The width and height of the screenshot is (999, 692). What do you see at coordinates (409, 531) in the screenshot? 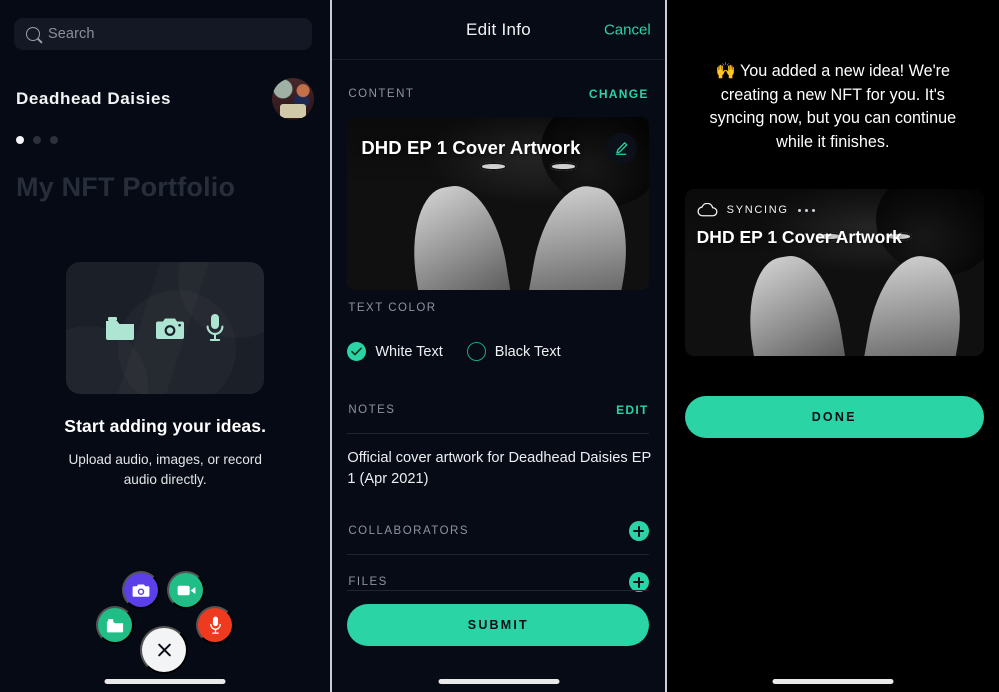
I see `collaborators-label: COLLABORATORS` at bounding box center [409, 531].